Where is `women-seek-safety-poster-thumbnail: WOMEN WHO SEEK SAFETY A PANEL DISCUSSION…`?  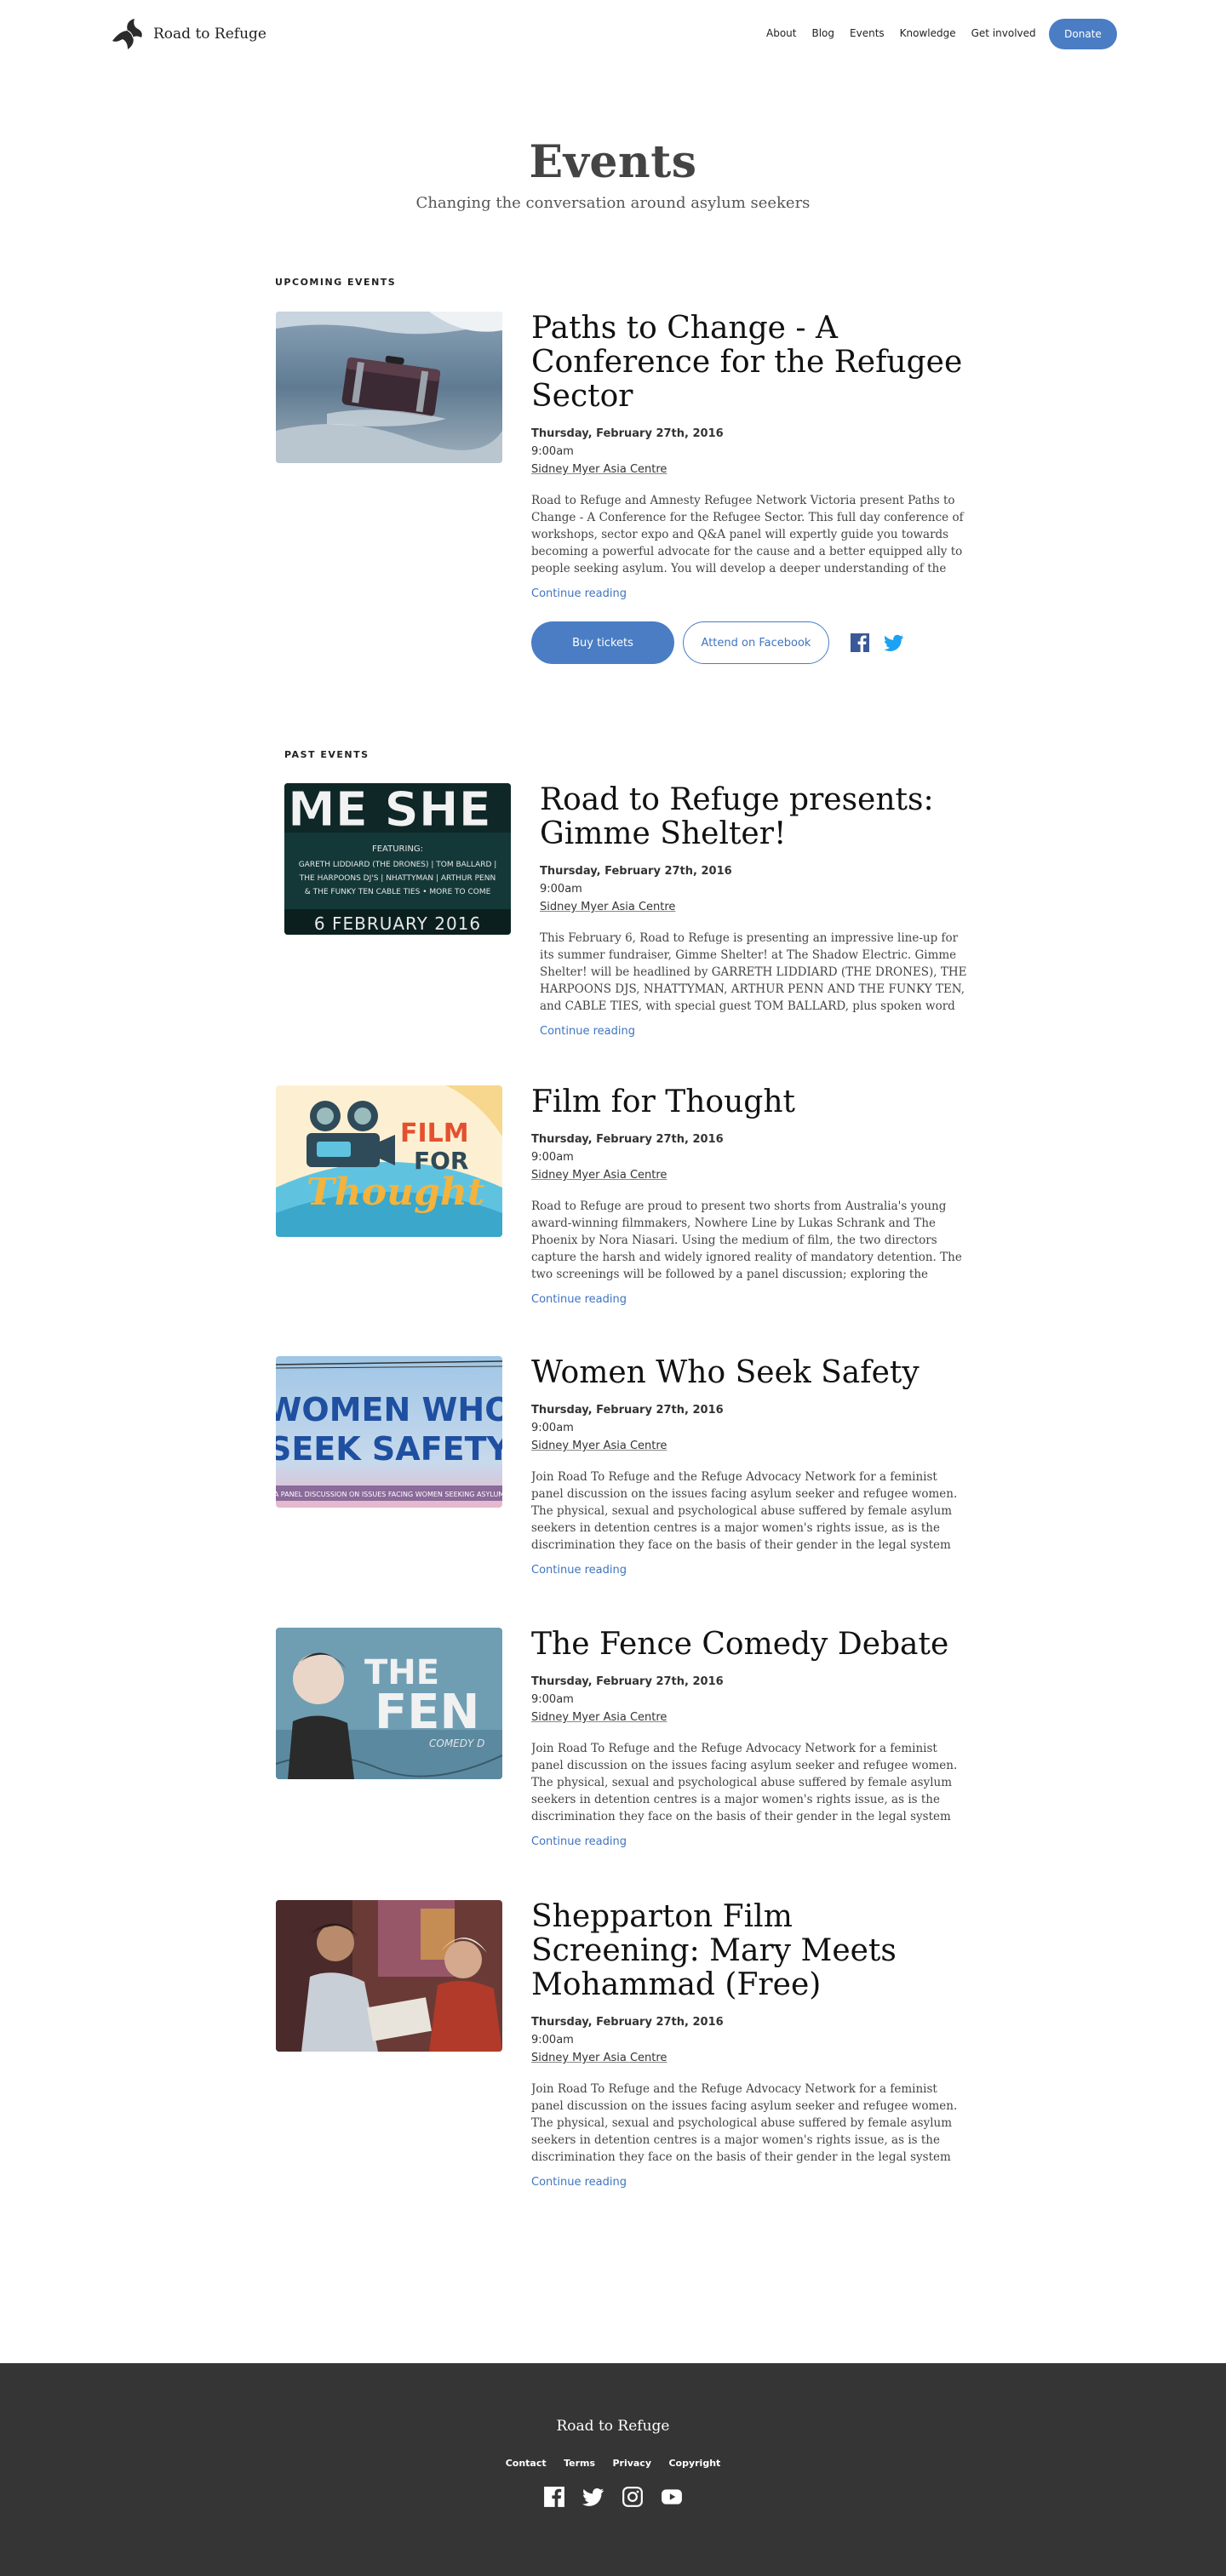 women-seek-safety-poster-thumbnail: WOMEN WHO SEEK SAFETY A PANEL DISCUSSION… is located at coordinates (389, 1432).